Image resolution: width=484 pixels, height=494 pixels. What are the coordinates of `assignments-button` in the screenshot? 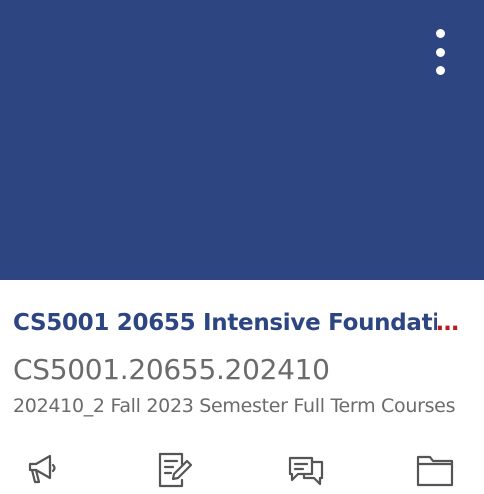 It's located at (174, 468).